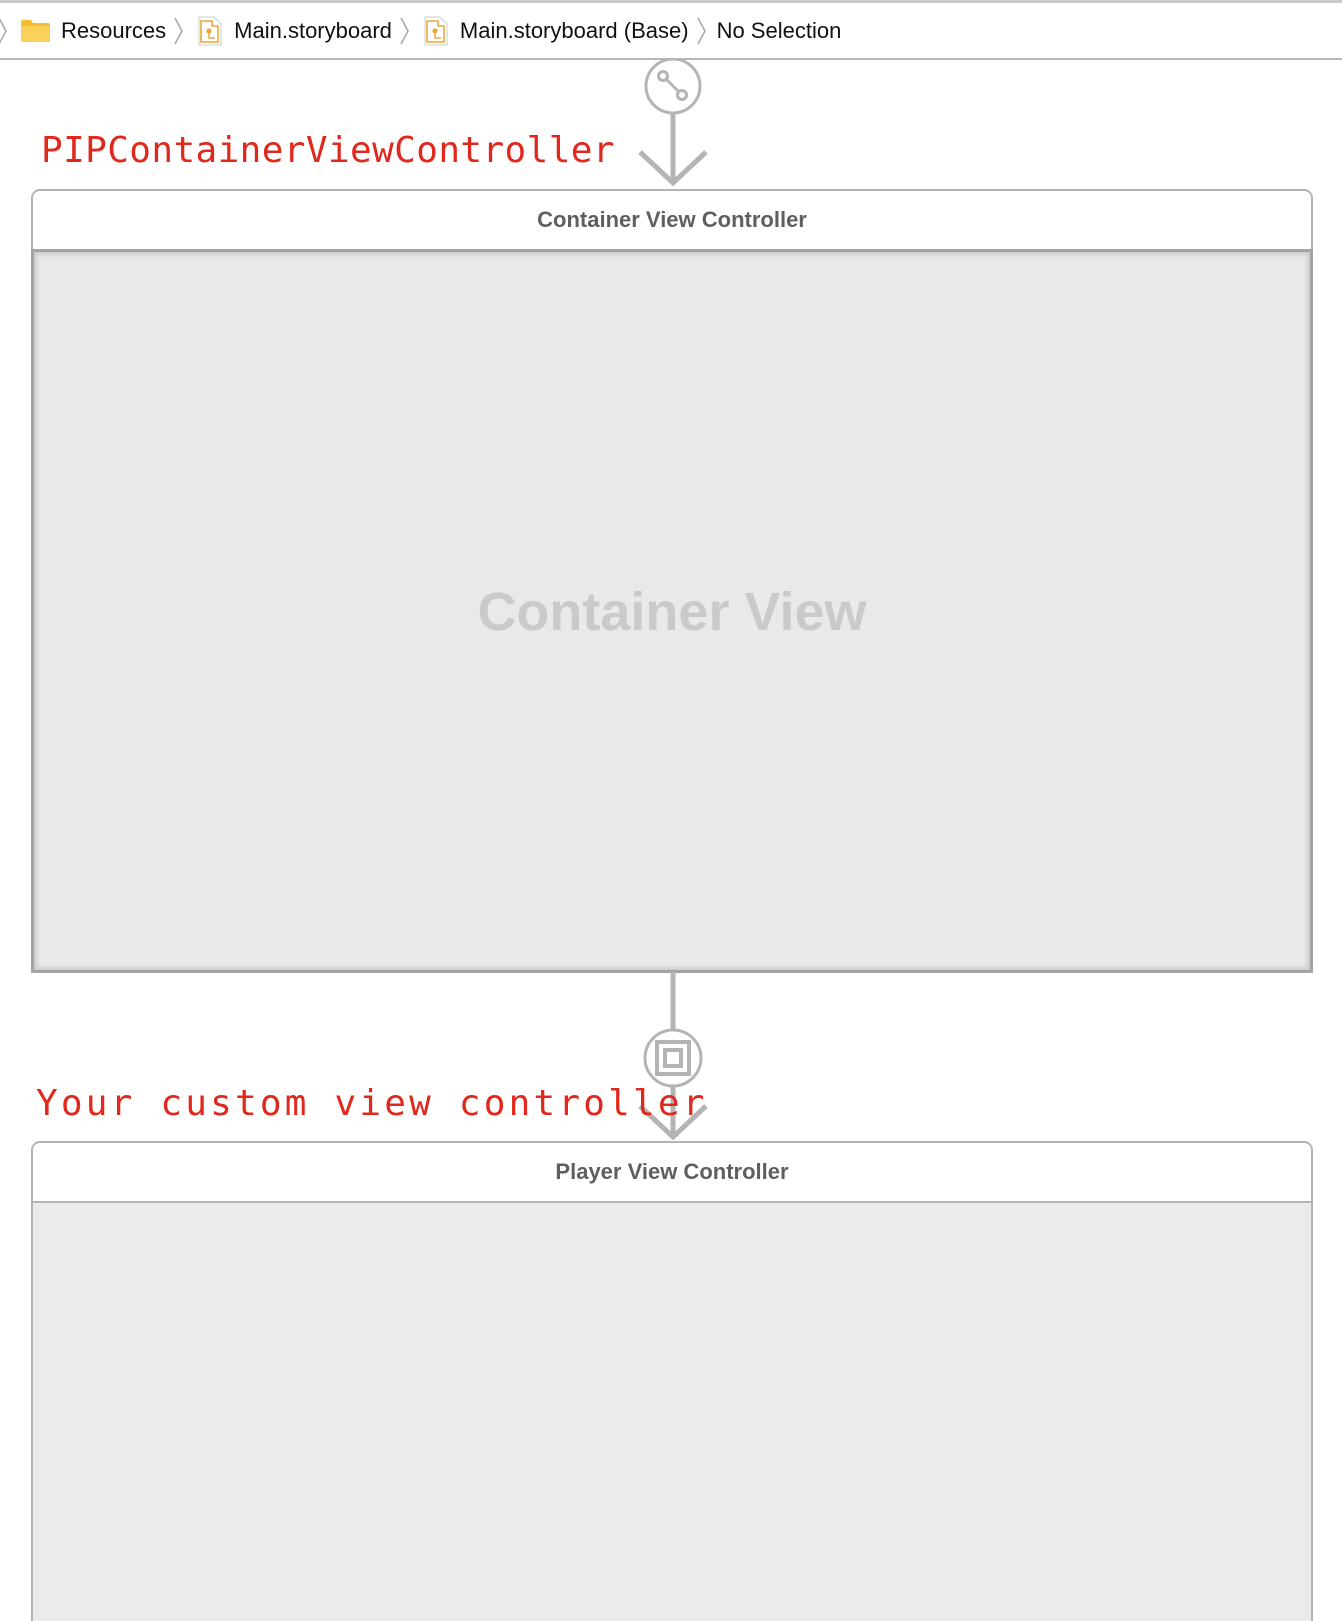 The image size is (1342, 1621). I want to click on breadcrumb-main-storyboard-base: Main.storyboard (Base), so click(554, 30).